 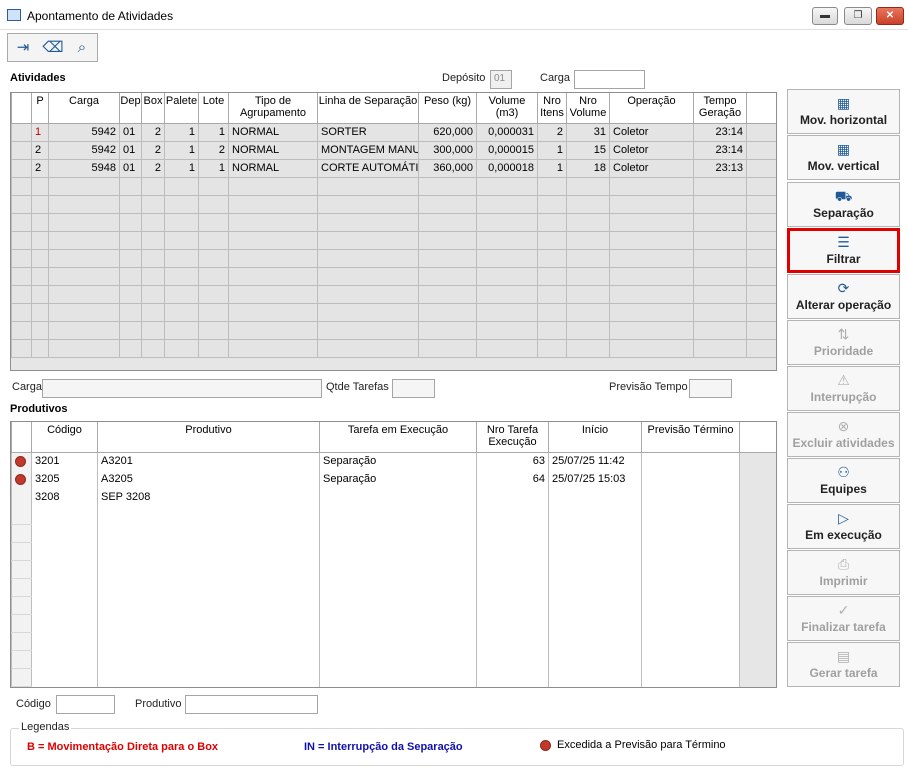 What do you see at coordinates (552, 108) in the screenshot?
I see `col-header-nro-itens: Nro Itens` at bounding box center [552, 108].